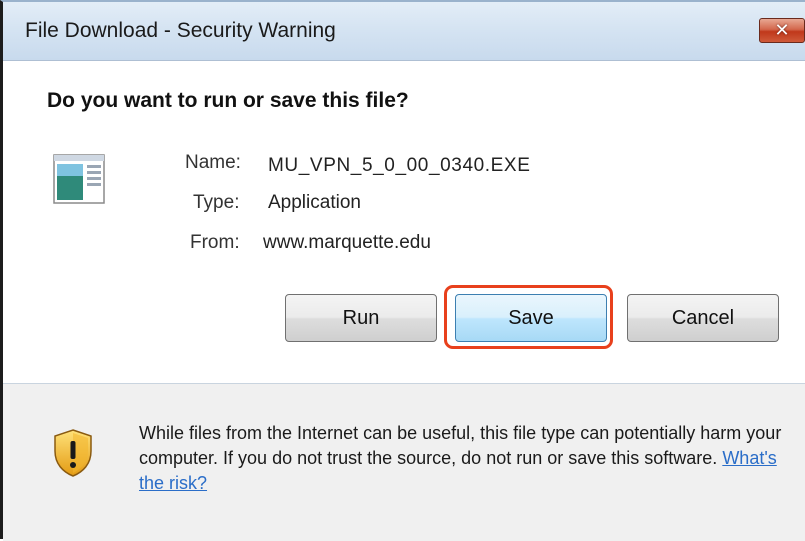  Describe the element at coordinates (180, 30) in the screenshot. I see `window-title: File Download - Security Warning` at that location.